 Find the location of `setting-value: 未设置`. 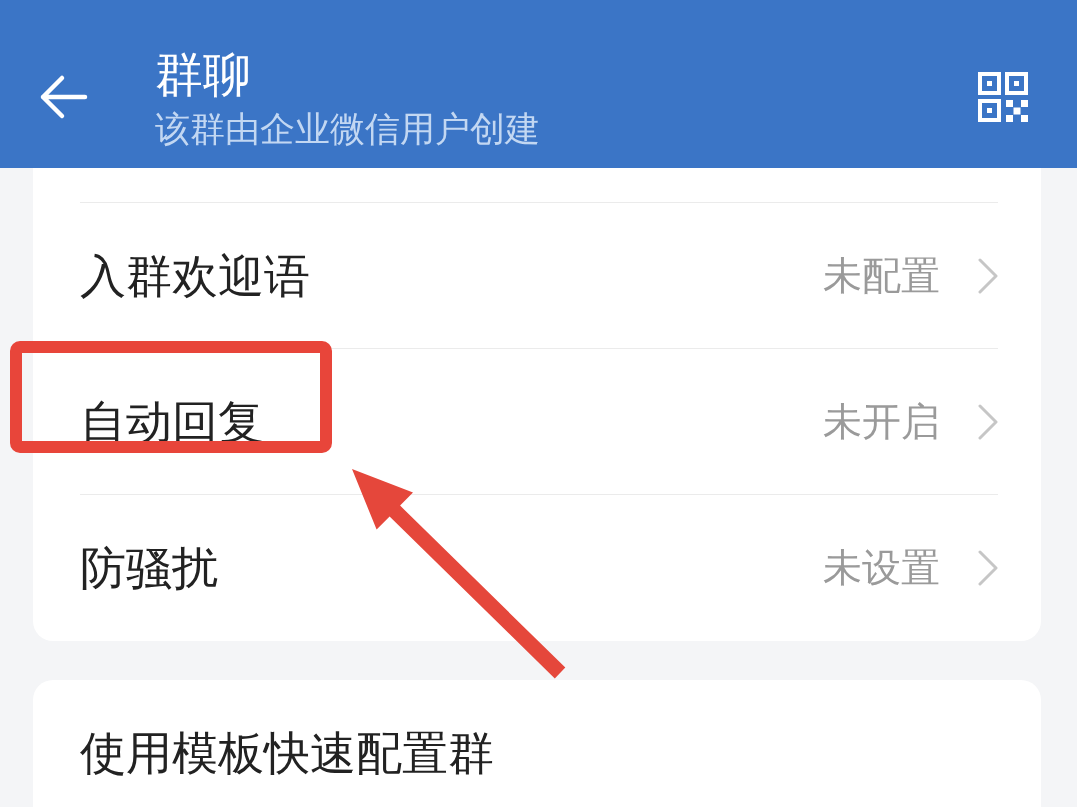

setting-value: 未设置 is located at coordinates (881, 567).